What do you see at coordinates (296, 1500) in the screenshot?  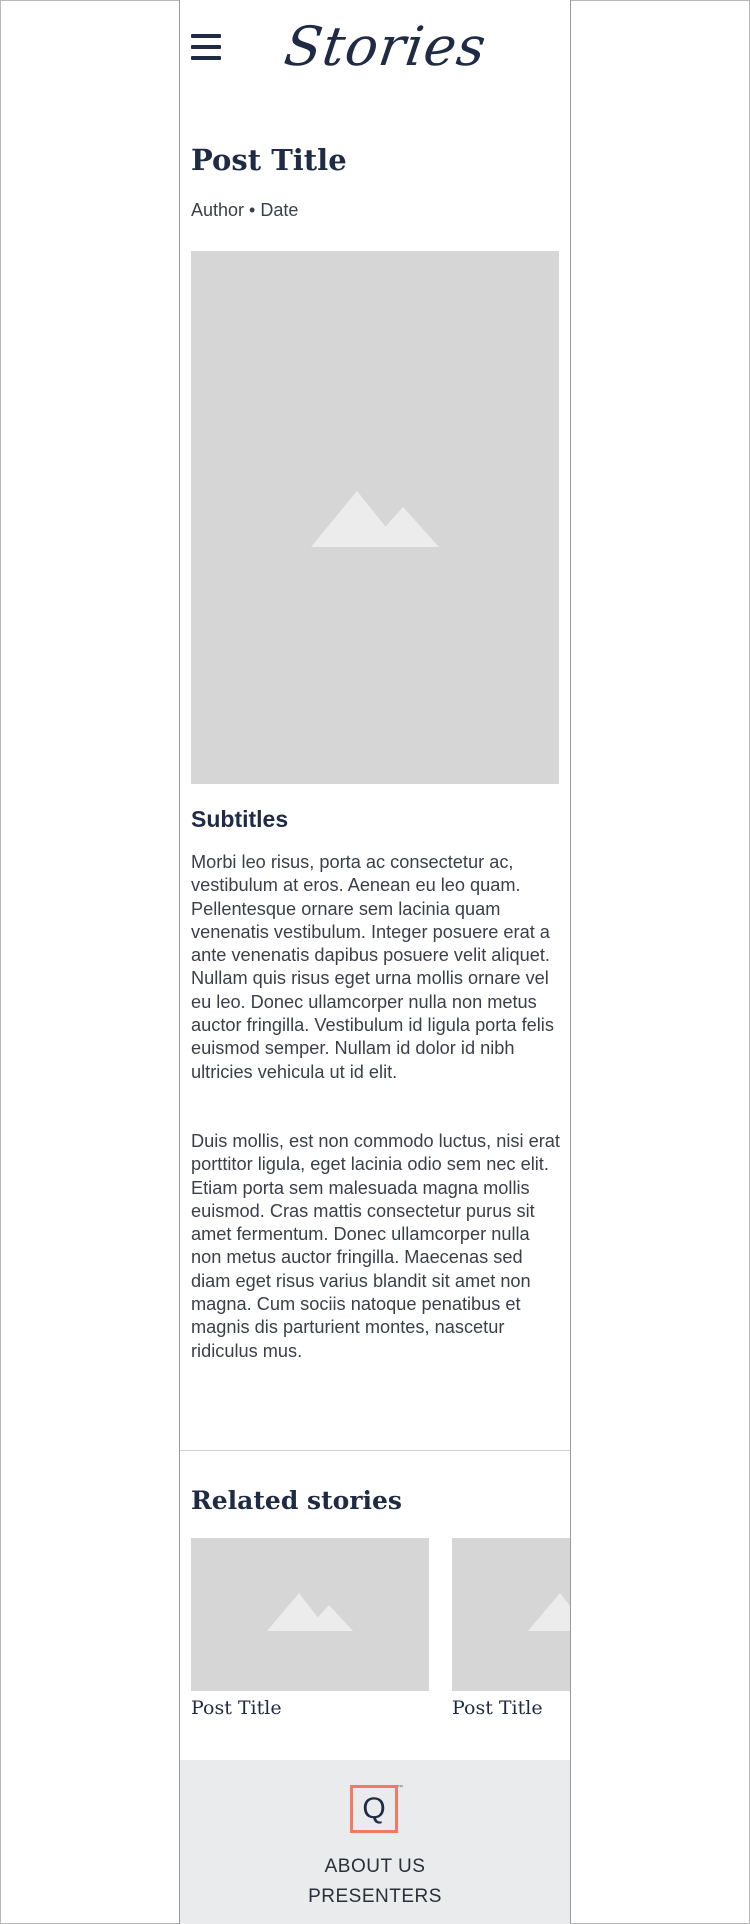 I see `related-stories-heading: Related stories` at bounding box center [296, 1500].